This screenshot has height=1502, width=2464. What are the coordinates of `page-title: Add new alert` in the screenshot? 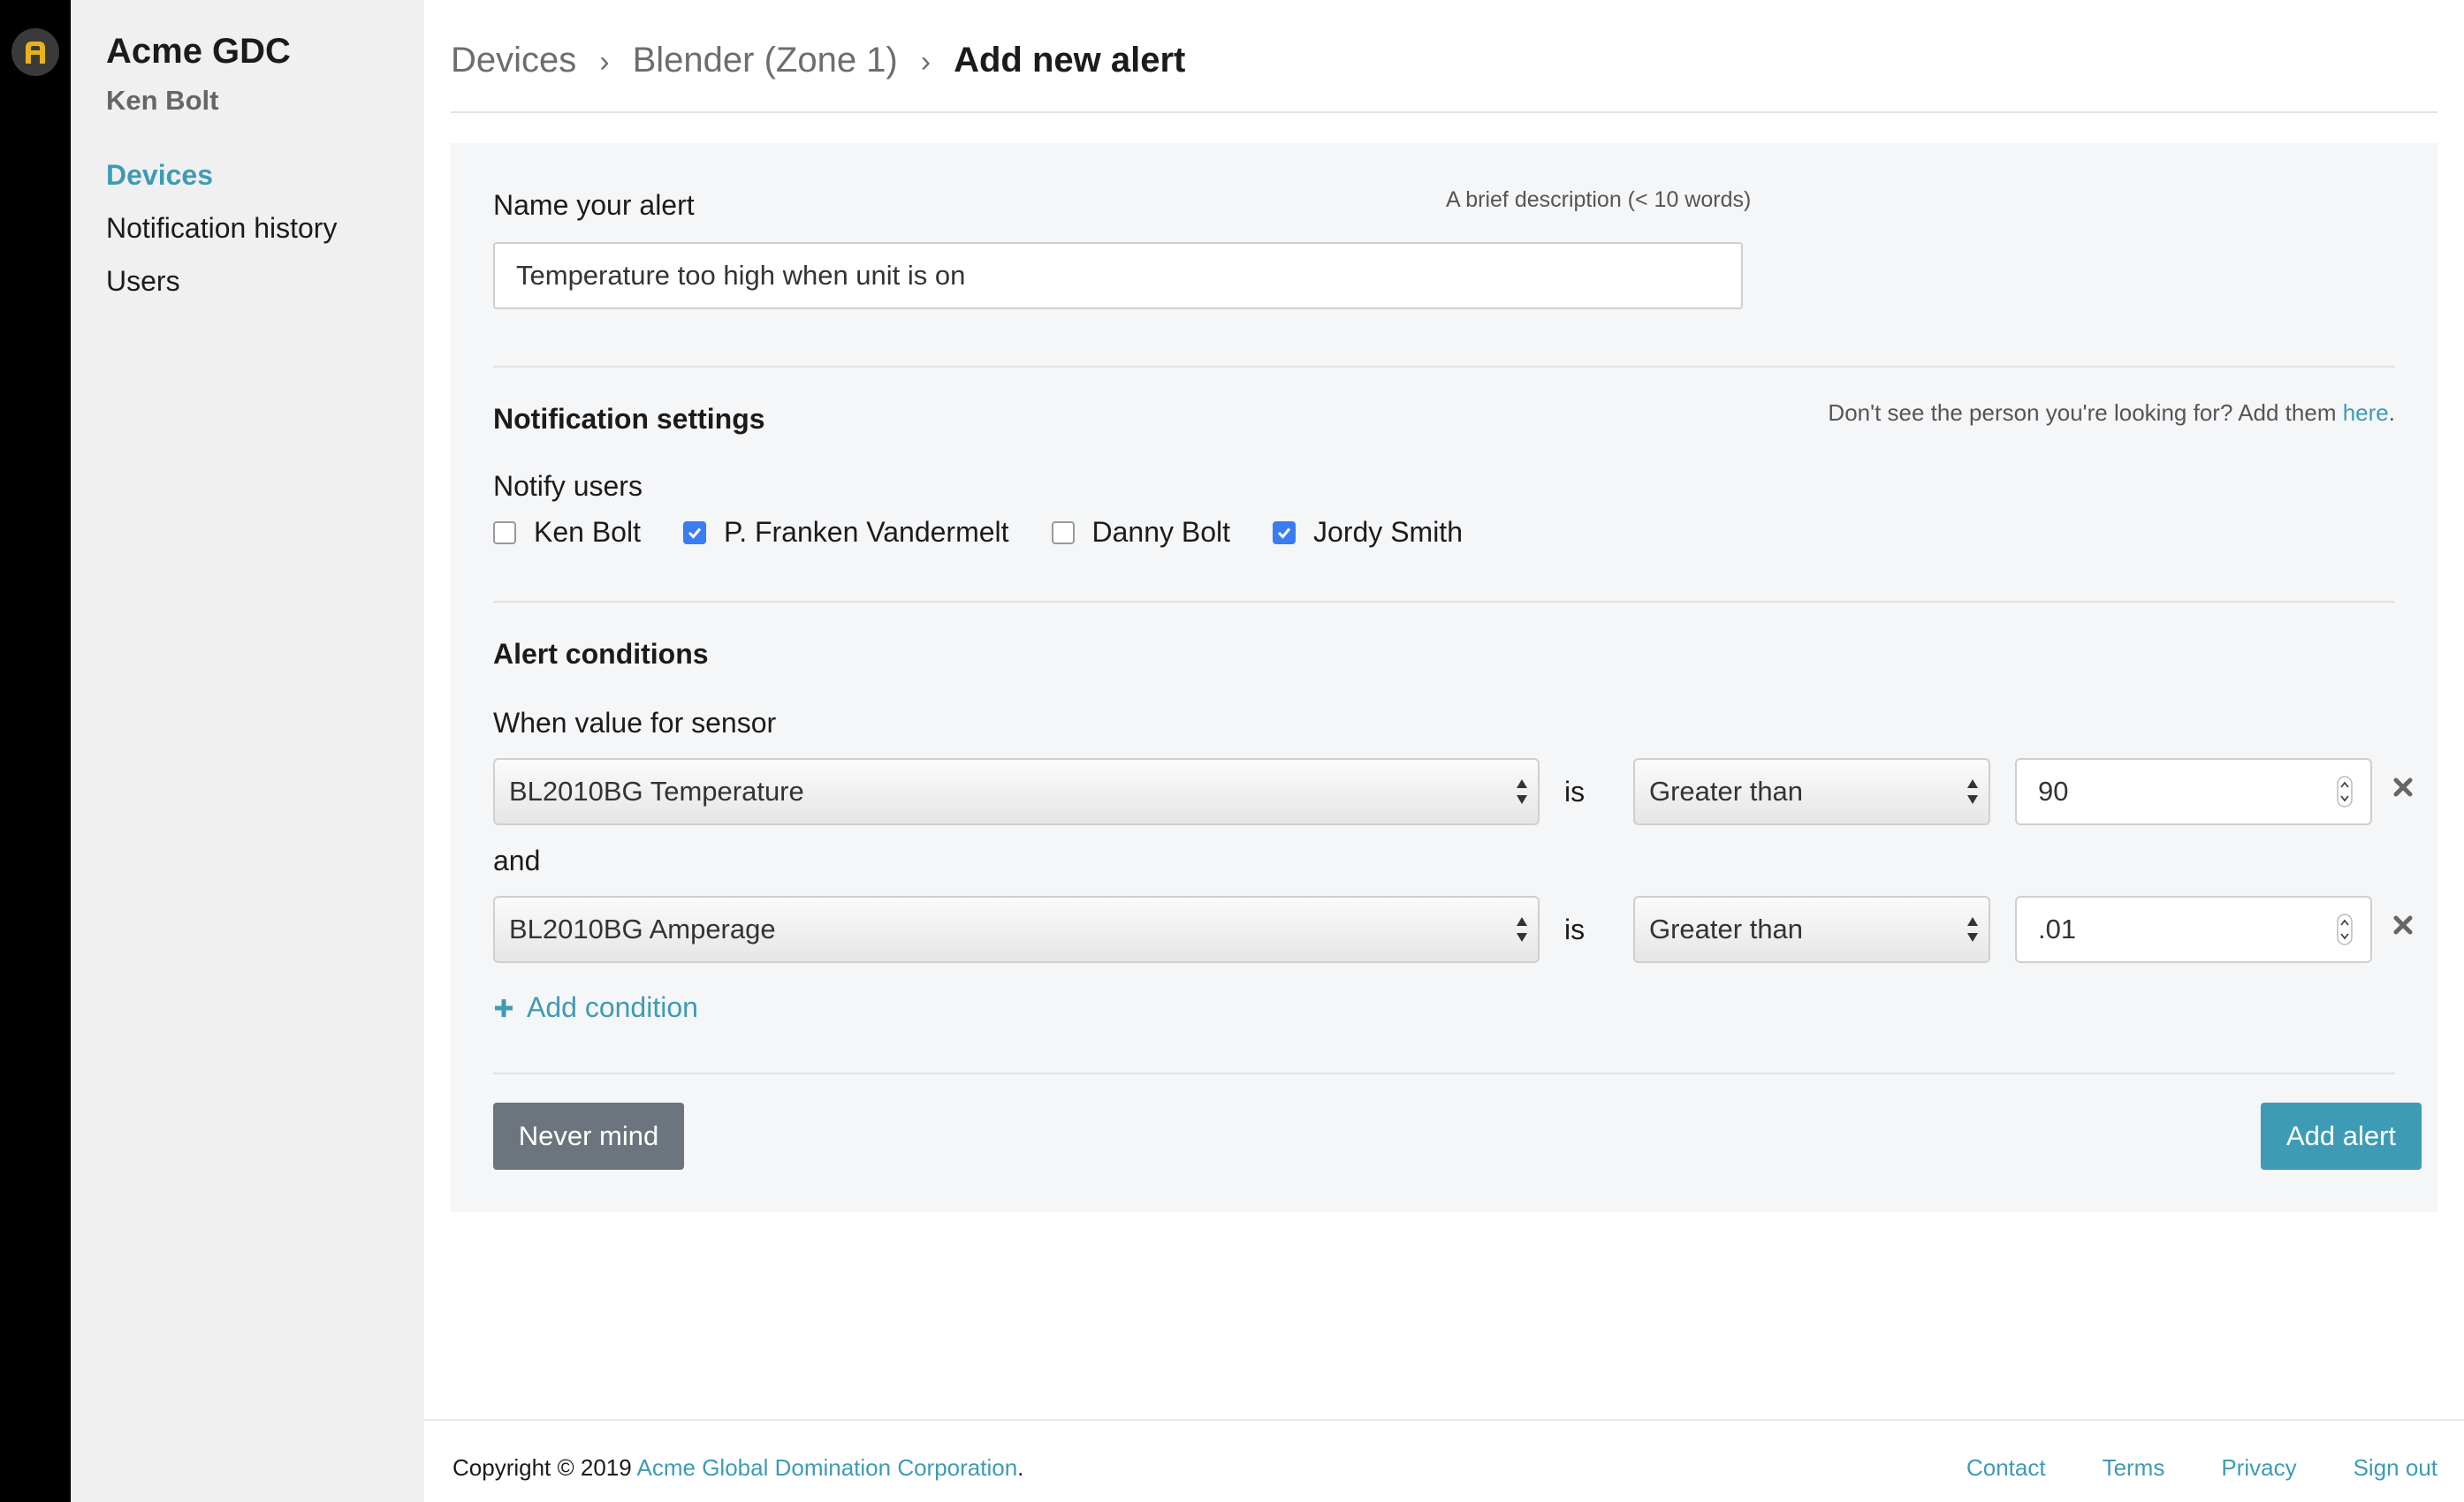 It's located at (1070, 60).